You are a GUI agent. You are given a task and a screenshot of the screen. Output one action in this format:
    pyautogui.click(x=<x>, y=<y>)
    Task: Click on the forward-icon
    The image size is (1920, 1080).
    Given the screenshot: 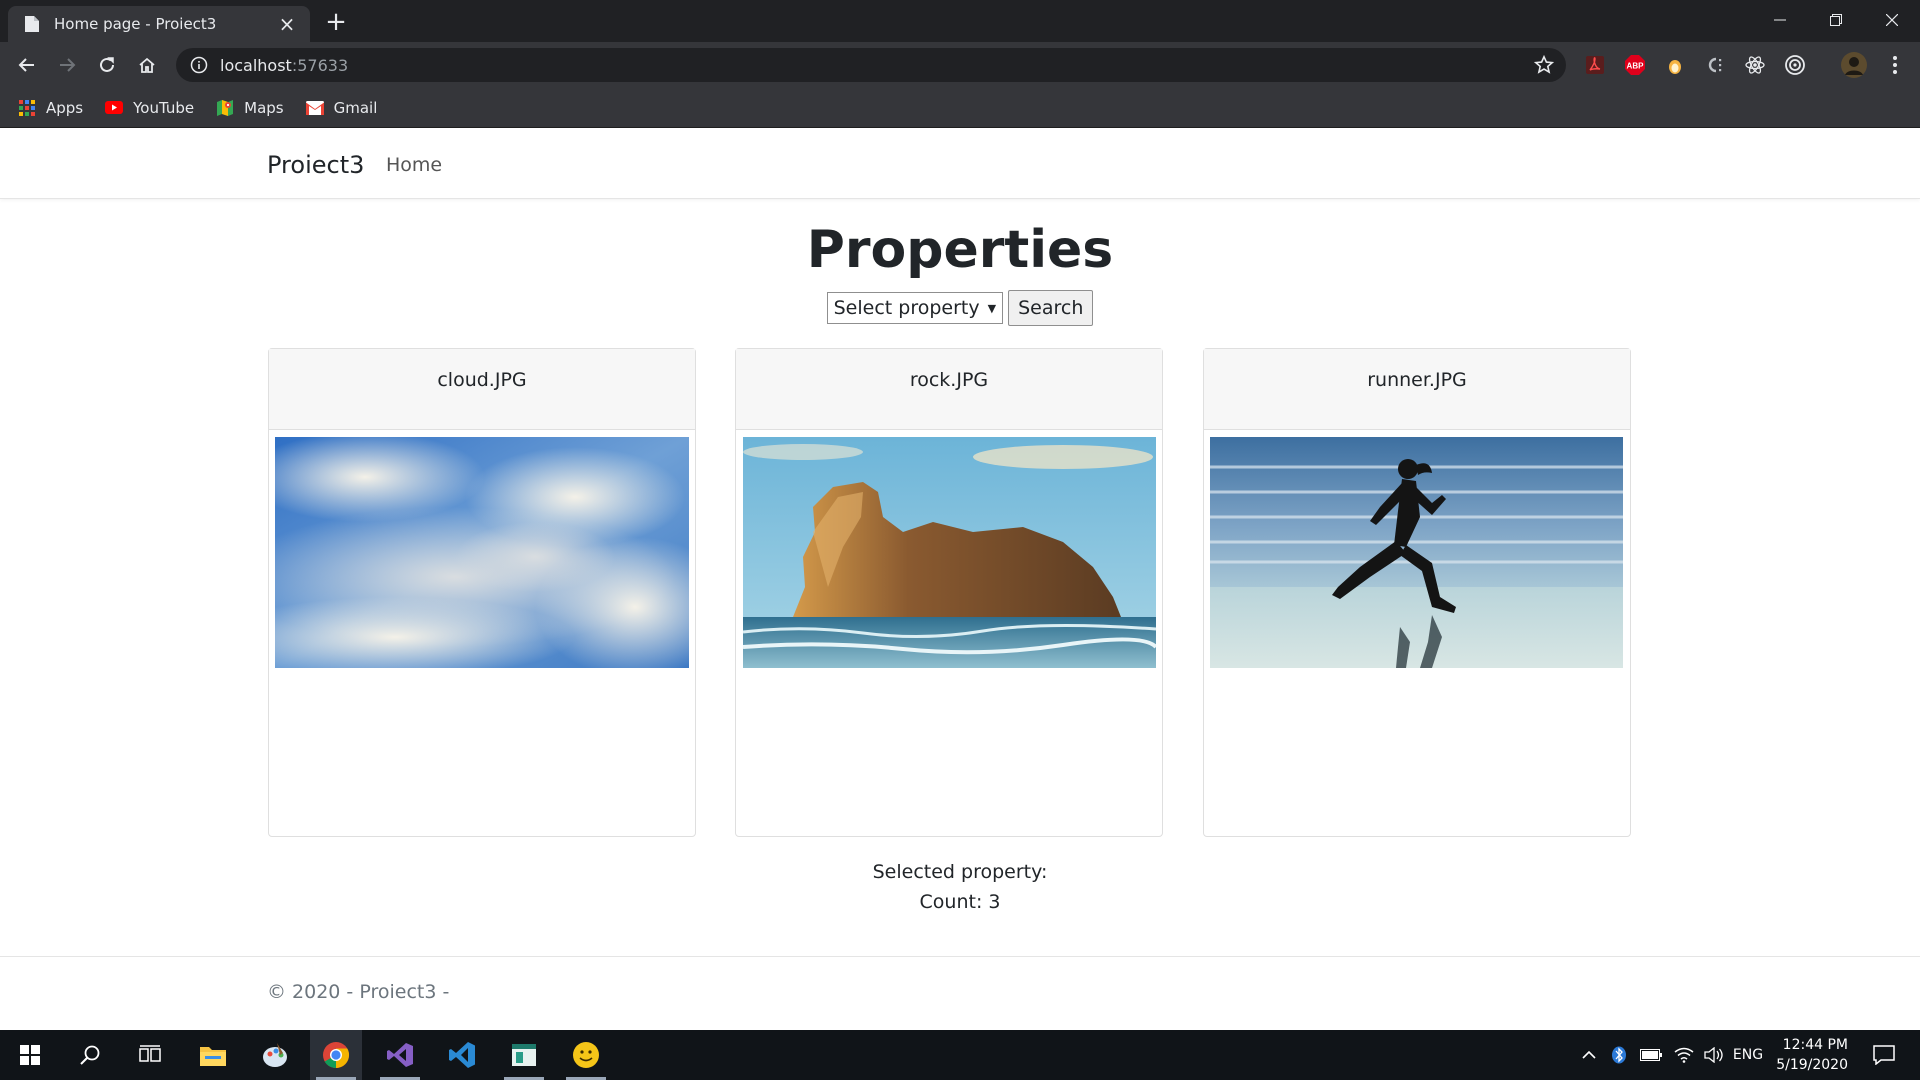 What is the action you would take?
    pyautogui.click(x=67, y=65)
    